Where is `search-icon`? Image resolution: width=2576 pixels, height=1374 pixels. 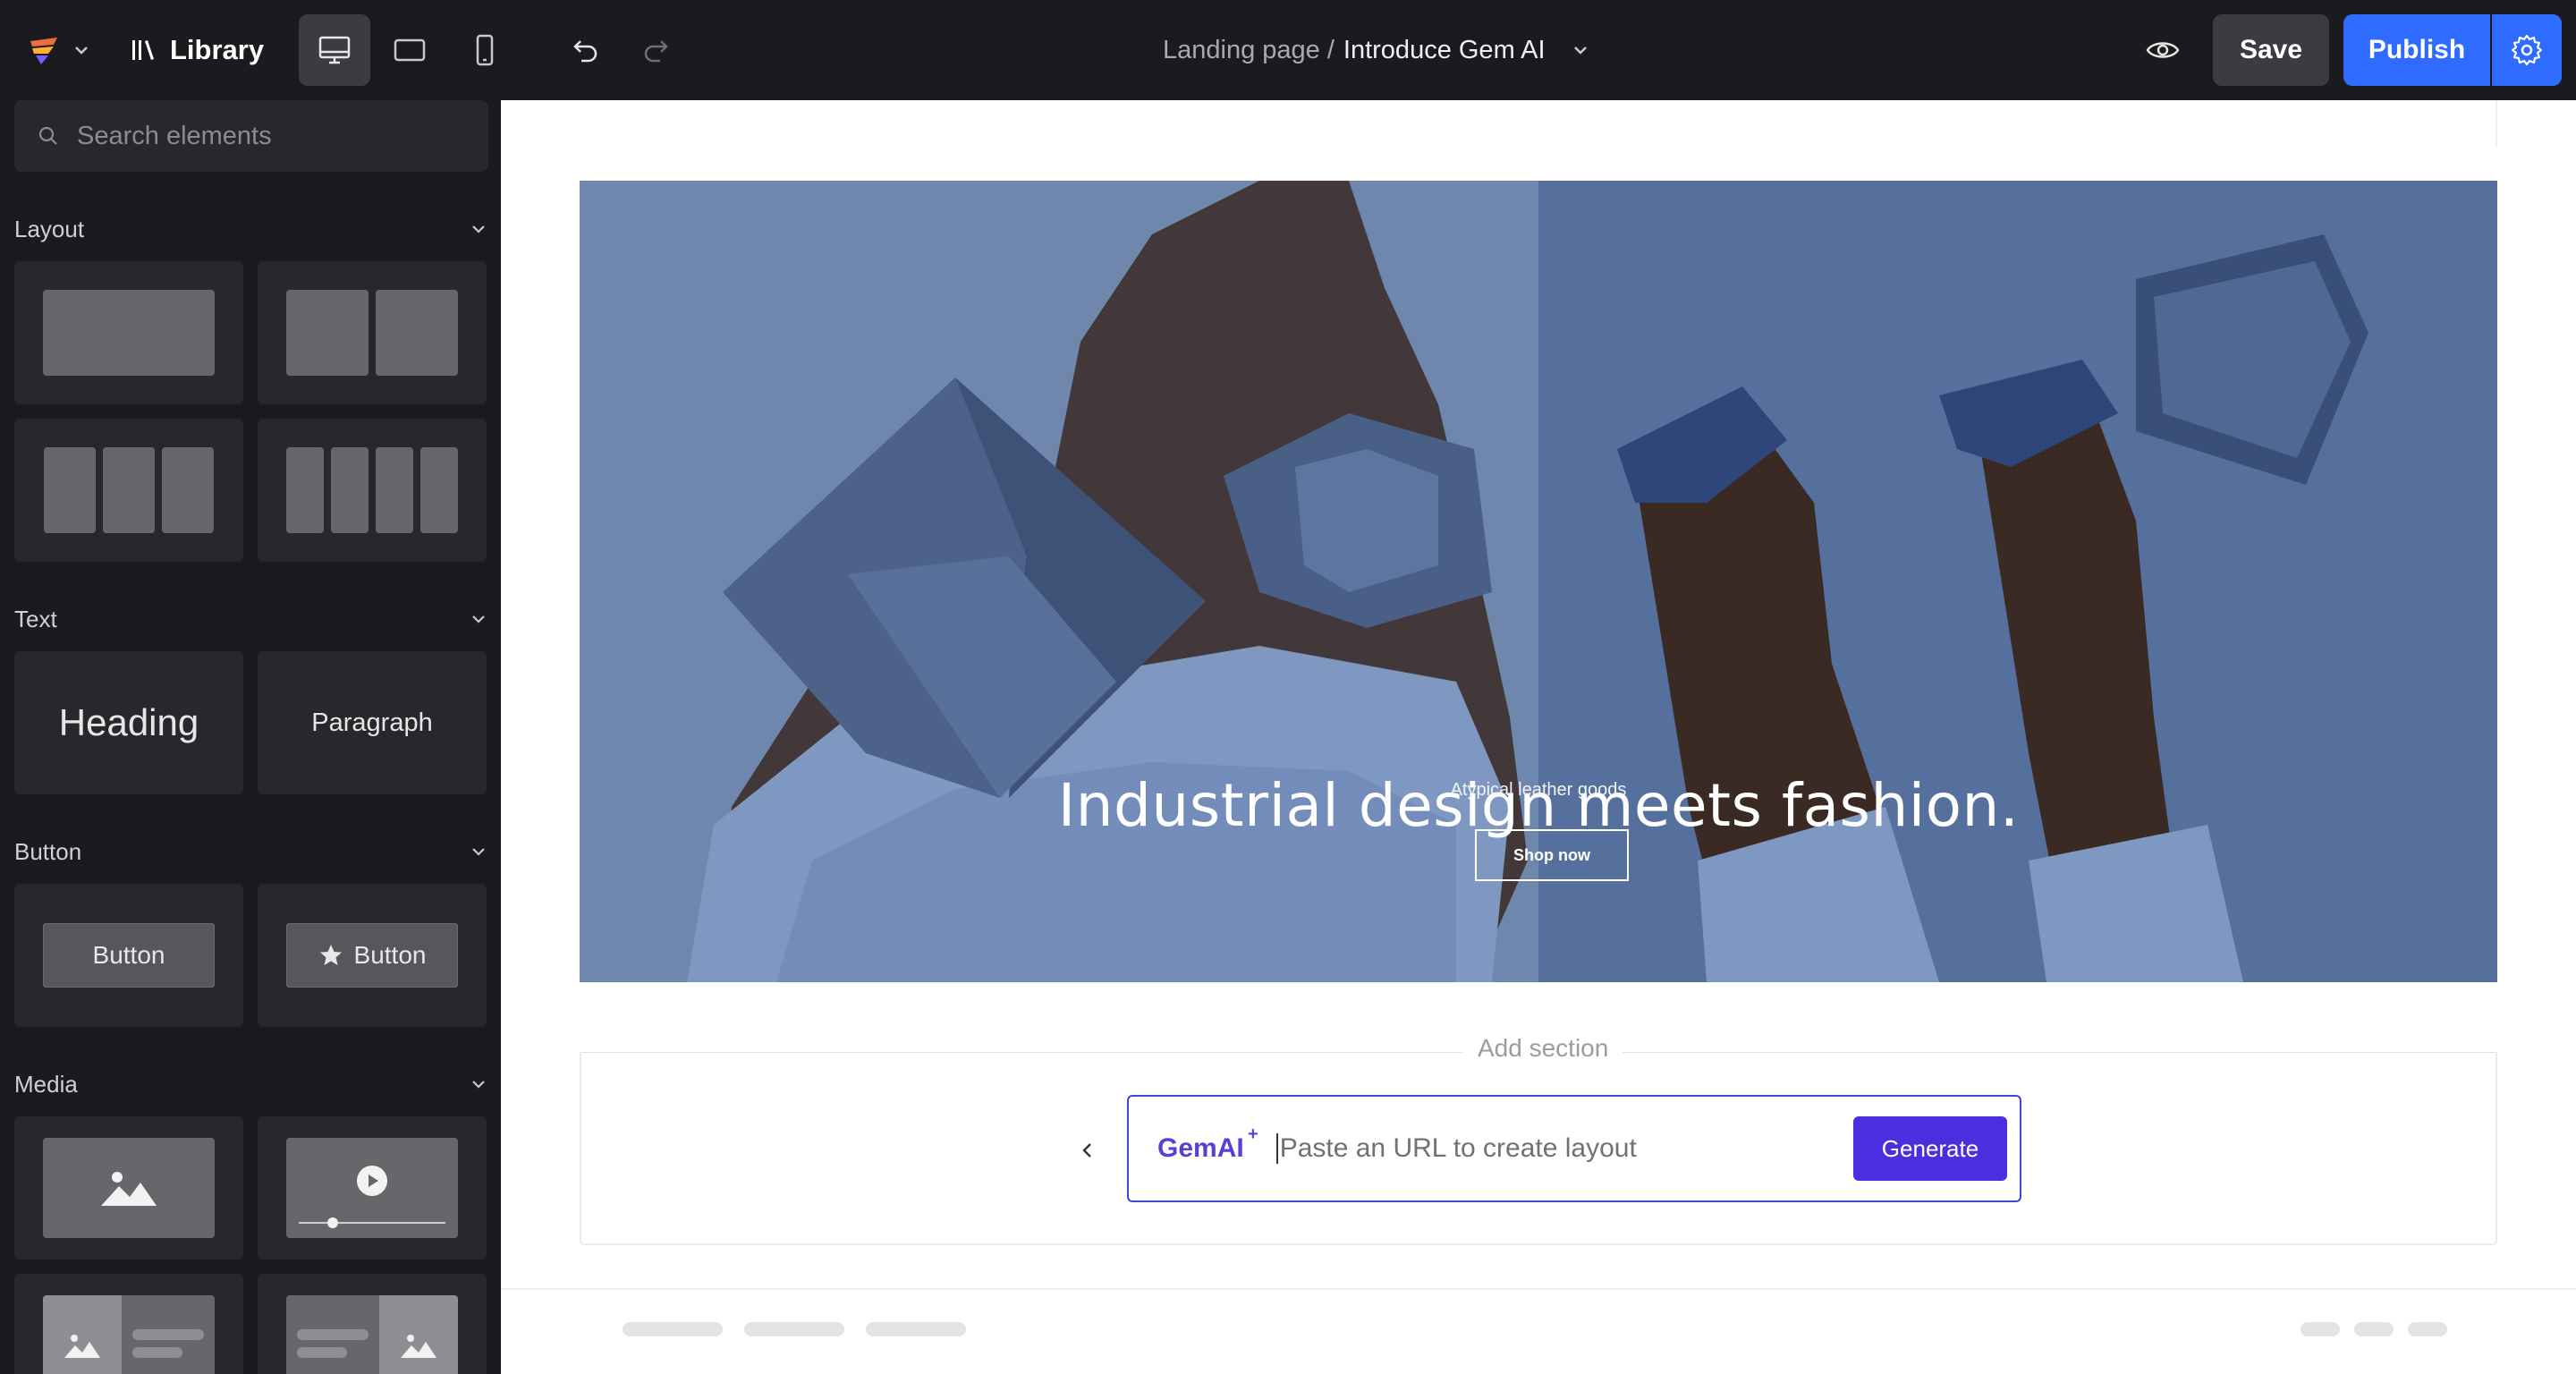 search-icon is located at coordinates (47, 135).